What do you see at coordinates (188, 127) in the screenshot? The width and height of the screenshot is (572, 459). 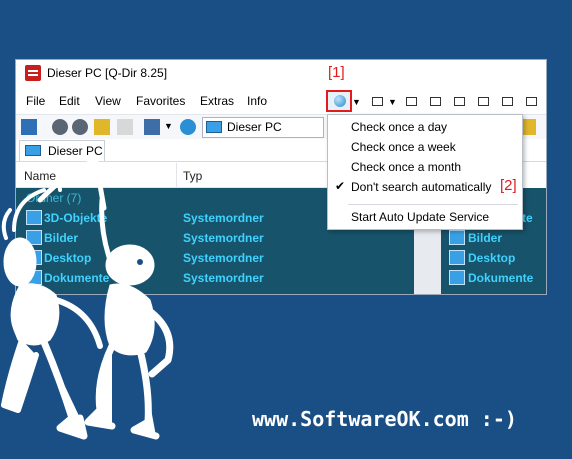 I see `refresh-icon` at bounding box center [188, 127].